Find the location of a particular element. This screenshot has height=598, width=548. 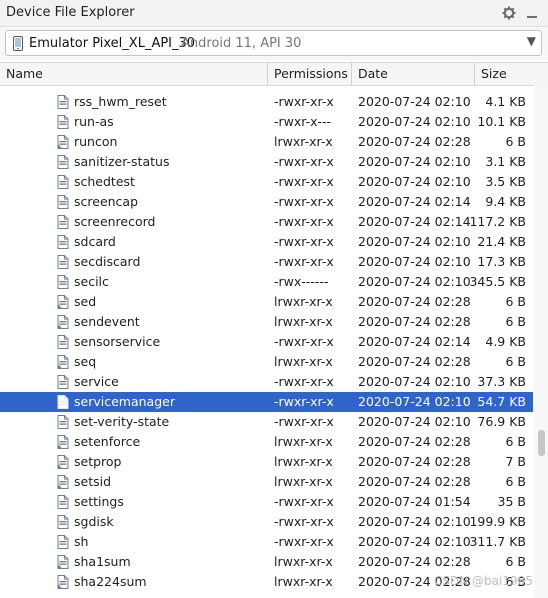

file-size: 199.9 KB is located at coordinates (497, 521).